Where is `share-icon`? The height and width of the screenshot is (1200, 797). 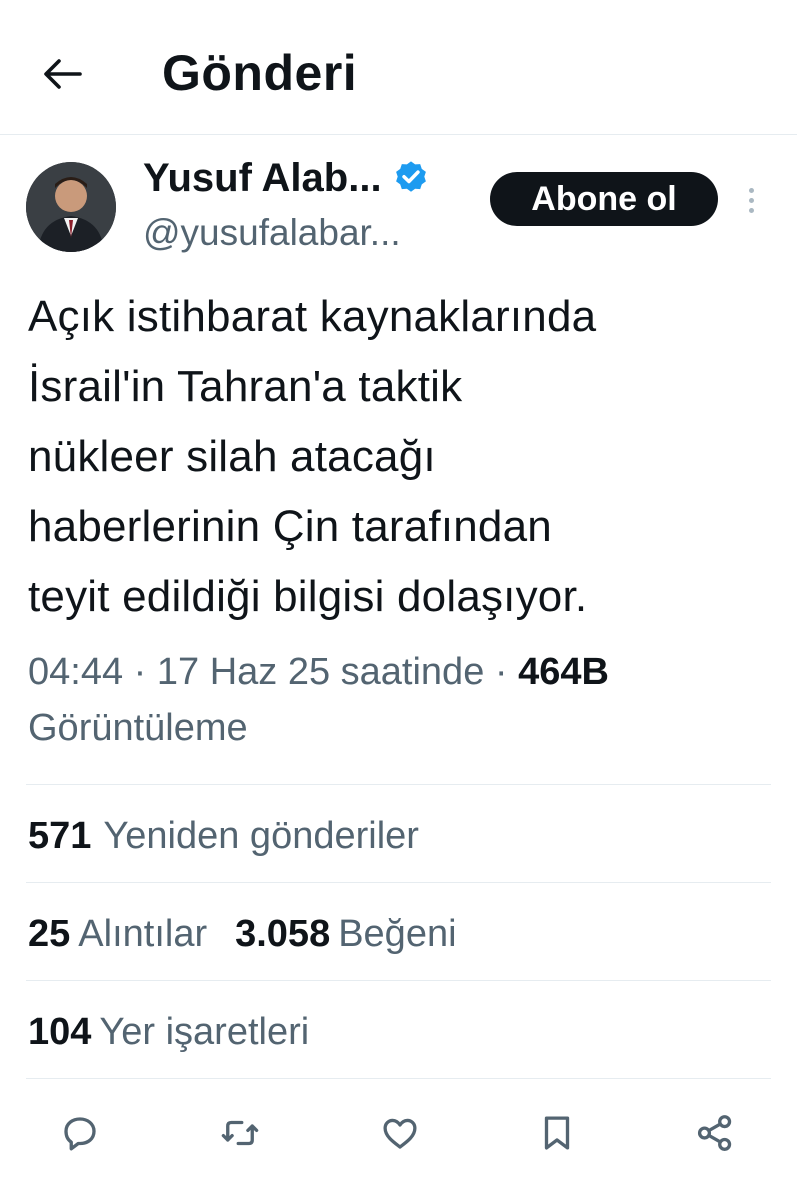
share-icon is located at coordinates (714, 1133).